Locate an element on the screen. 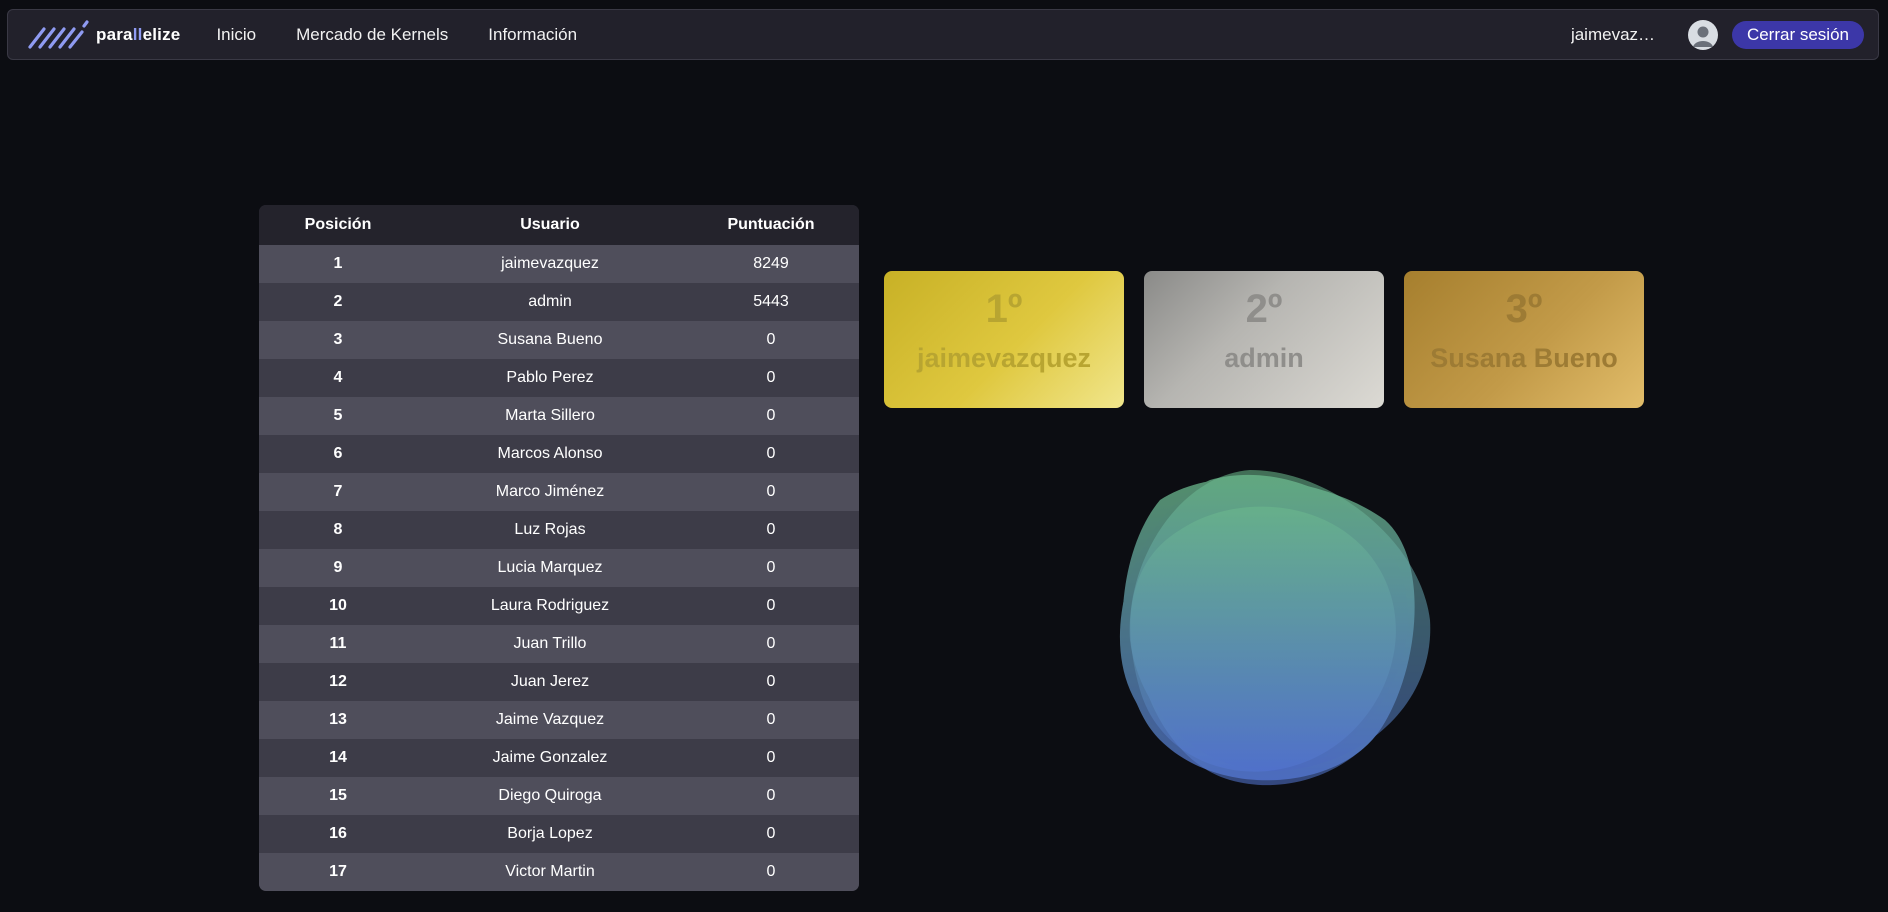 The height and width of the screenshot is (912, 1888). row-position: 8 is located at coordinates (338, 530).